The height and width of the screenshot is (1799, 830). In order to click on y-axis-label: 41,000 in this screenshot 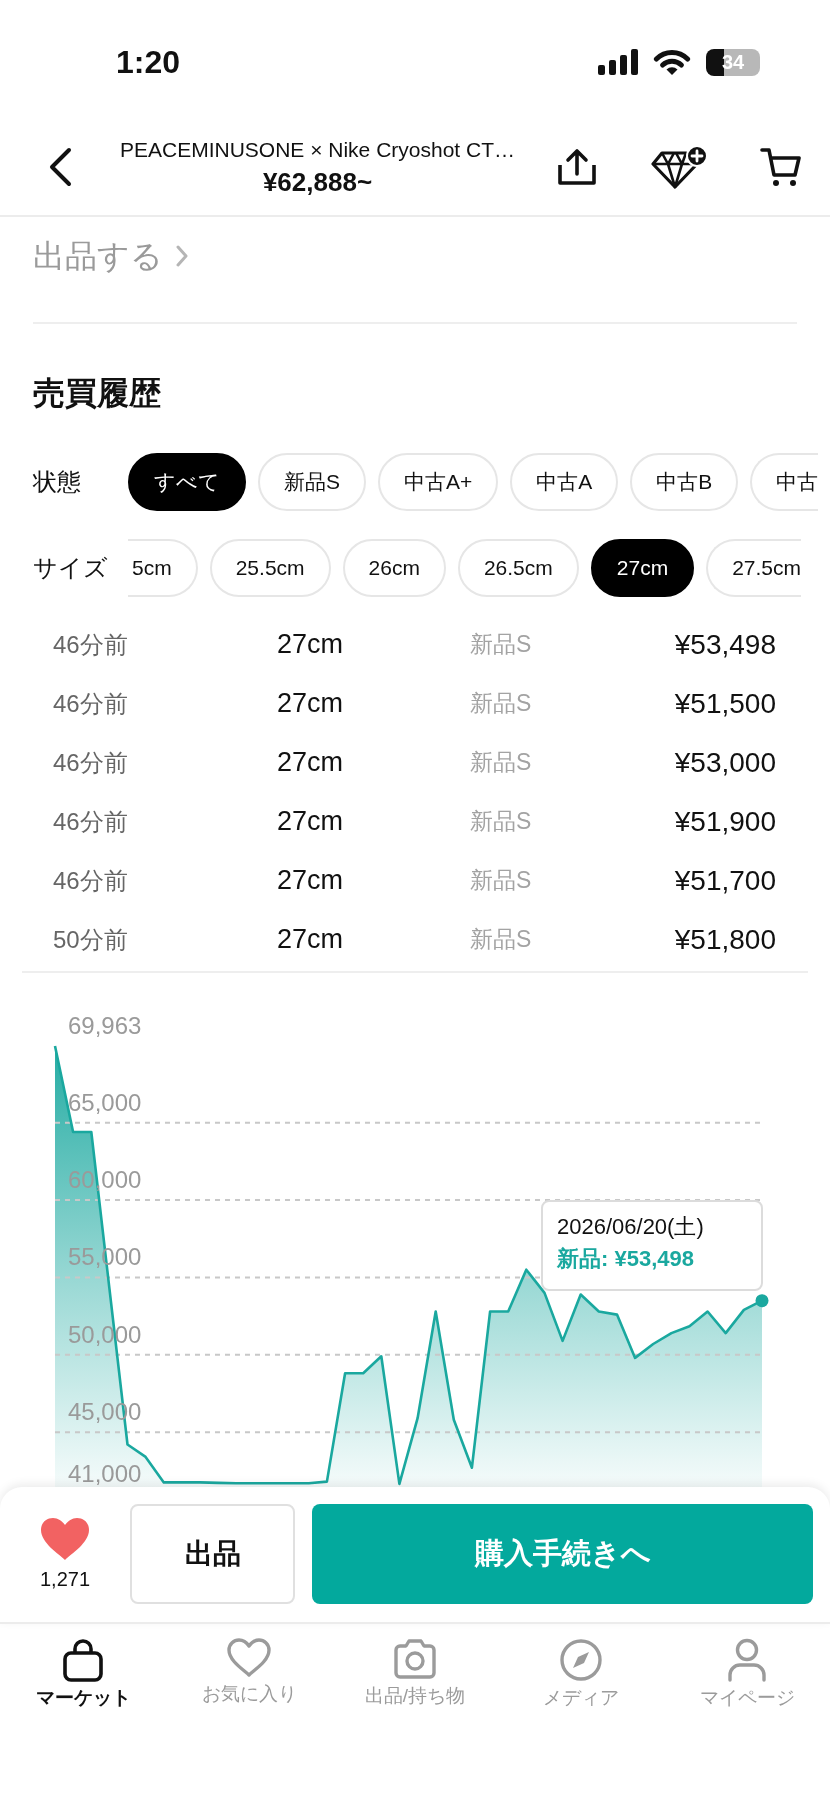, I will do `click(105, 1473)`.